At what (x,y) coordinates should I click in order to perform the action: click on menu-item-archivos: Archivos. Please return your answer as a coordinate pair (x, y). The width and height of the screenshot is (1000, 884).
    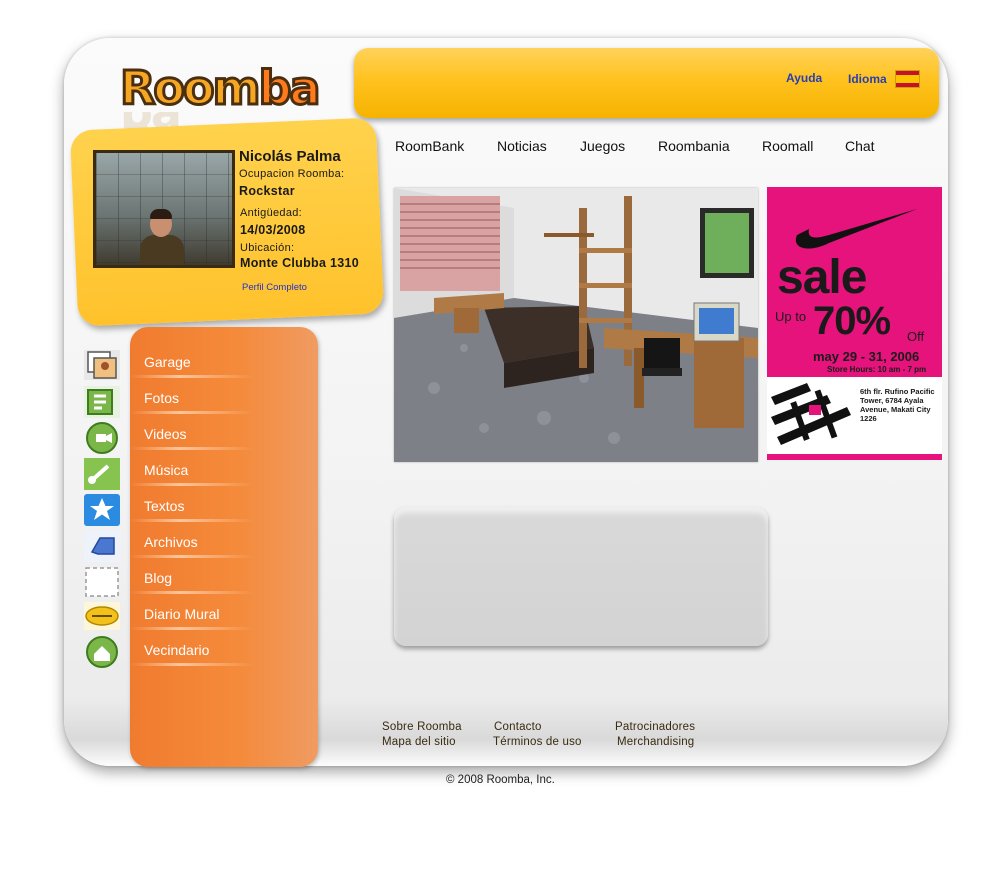
    Looking at the image, I should click on (192, 542).